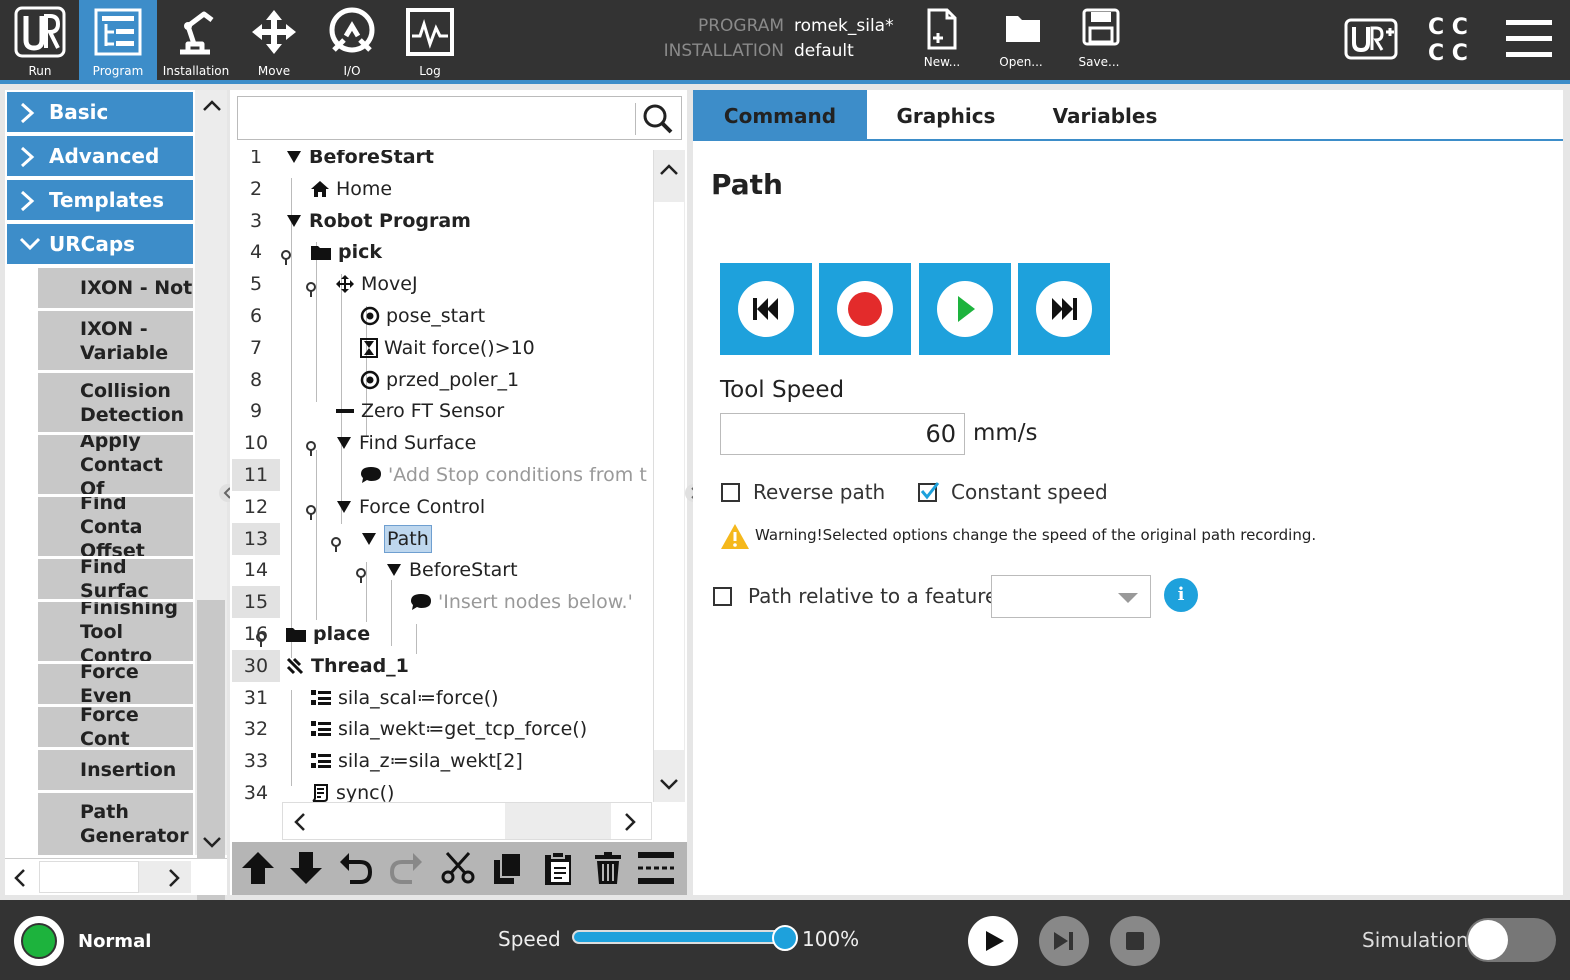 The height and width of the screenshot is (980, 1570). Describe the element at coordinates (422, 316) in the screenshot. I see `tree-node: pose_start` at that location.